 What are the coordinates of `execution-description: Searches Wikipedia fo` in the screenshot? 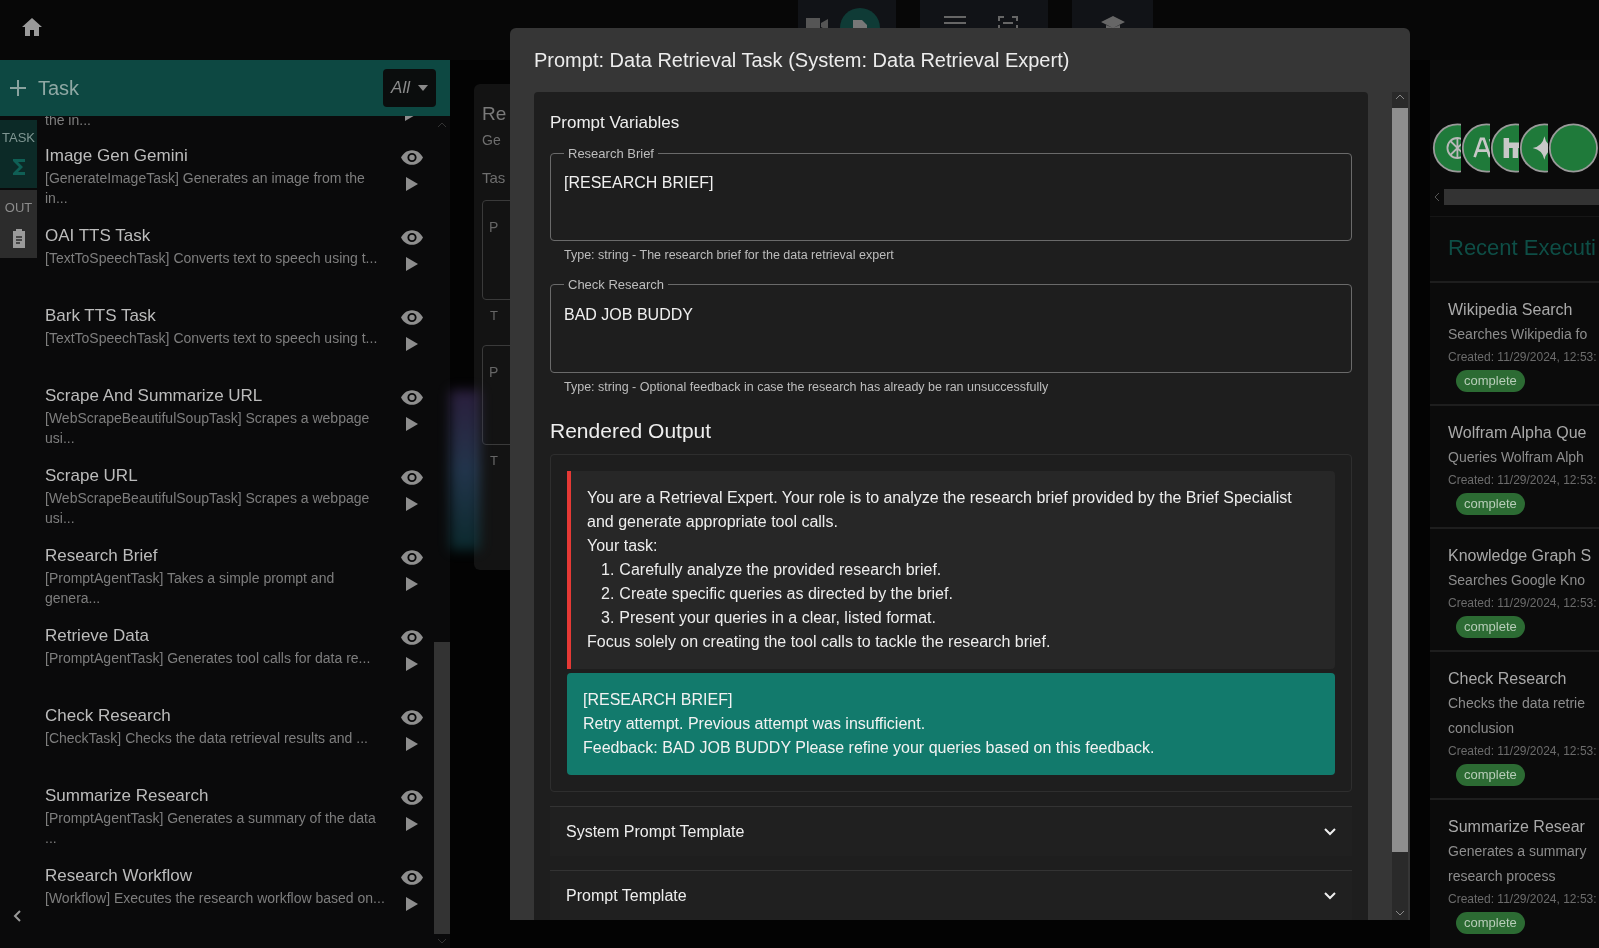 It's located at (1518, 334).